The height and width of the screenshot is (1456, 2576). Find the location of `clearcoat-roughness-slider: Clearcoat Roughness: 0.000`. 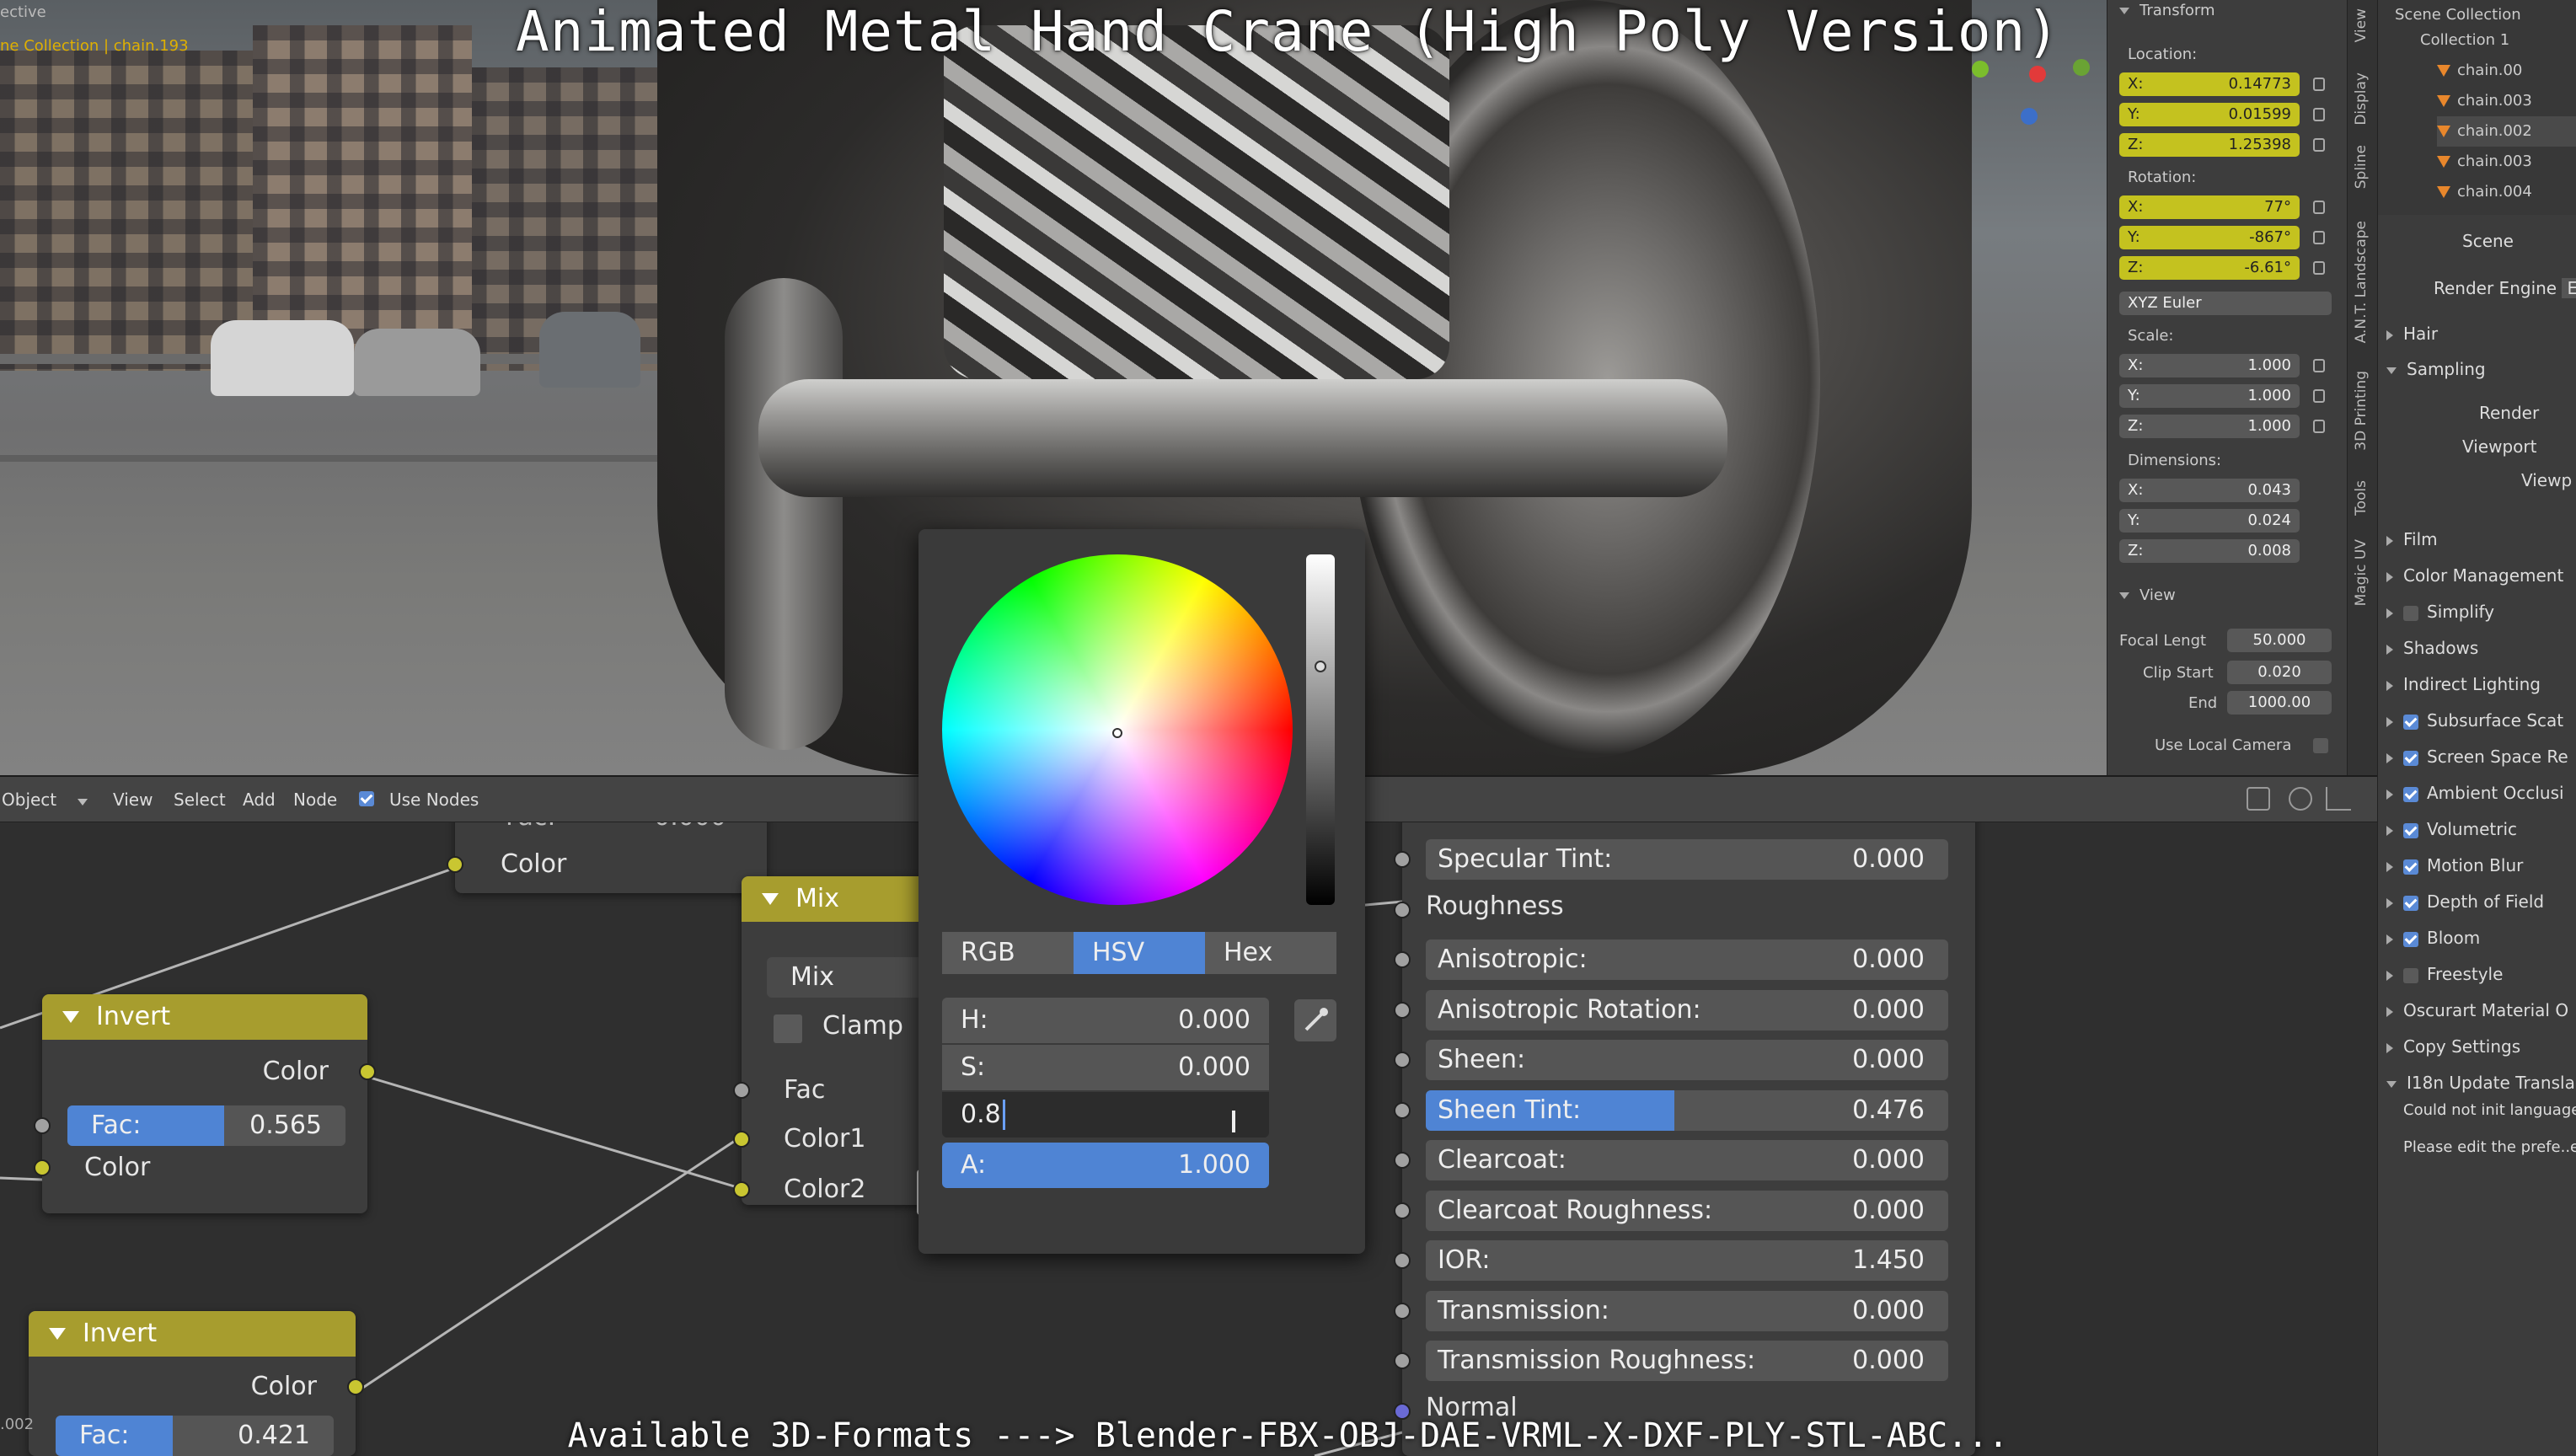

clearcoat-roughness-slider: Clearcoat Roughness: 0.000 is located at coordinates (1687, 1210).